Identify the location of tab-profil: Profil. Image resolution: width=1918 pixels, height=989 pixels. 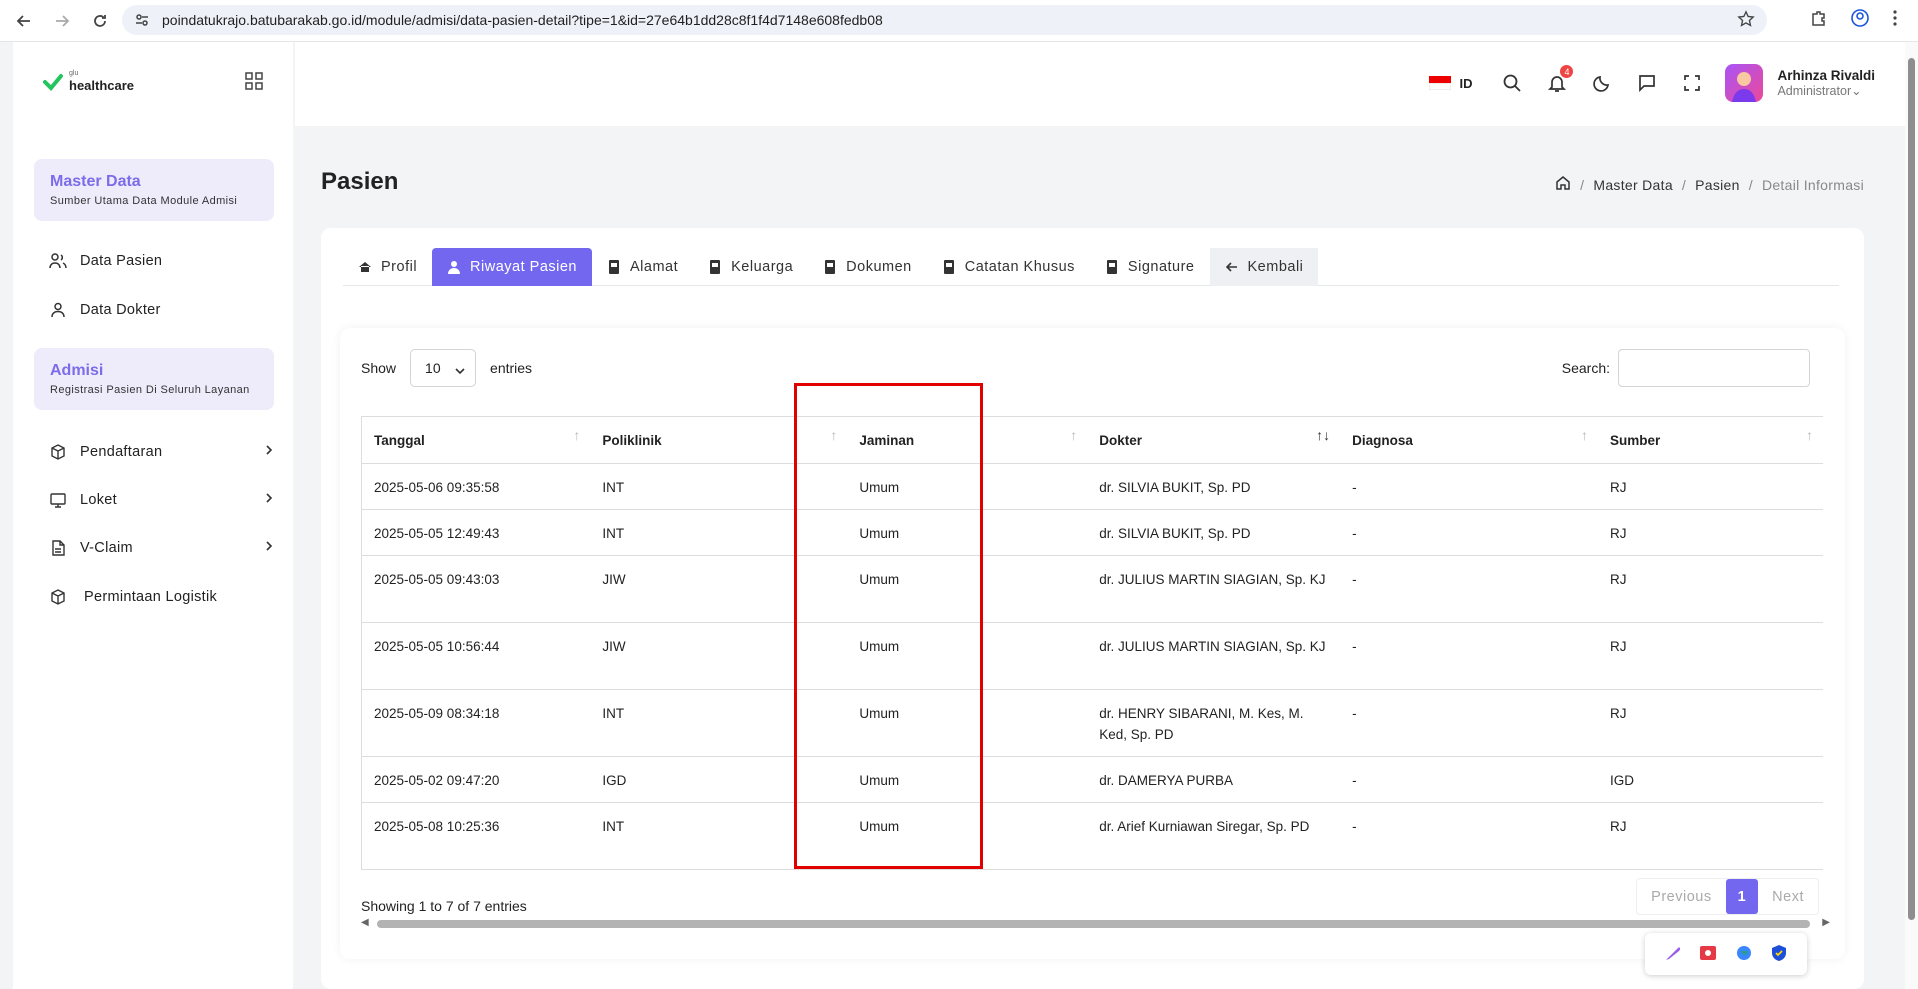
(387, 267).